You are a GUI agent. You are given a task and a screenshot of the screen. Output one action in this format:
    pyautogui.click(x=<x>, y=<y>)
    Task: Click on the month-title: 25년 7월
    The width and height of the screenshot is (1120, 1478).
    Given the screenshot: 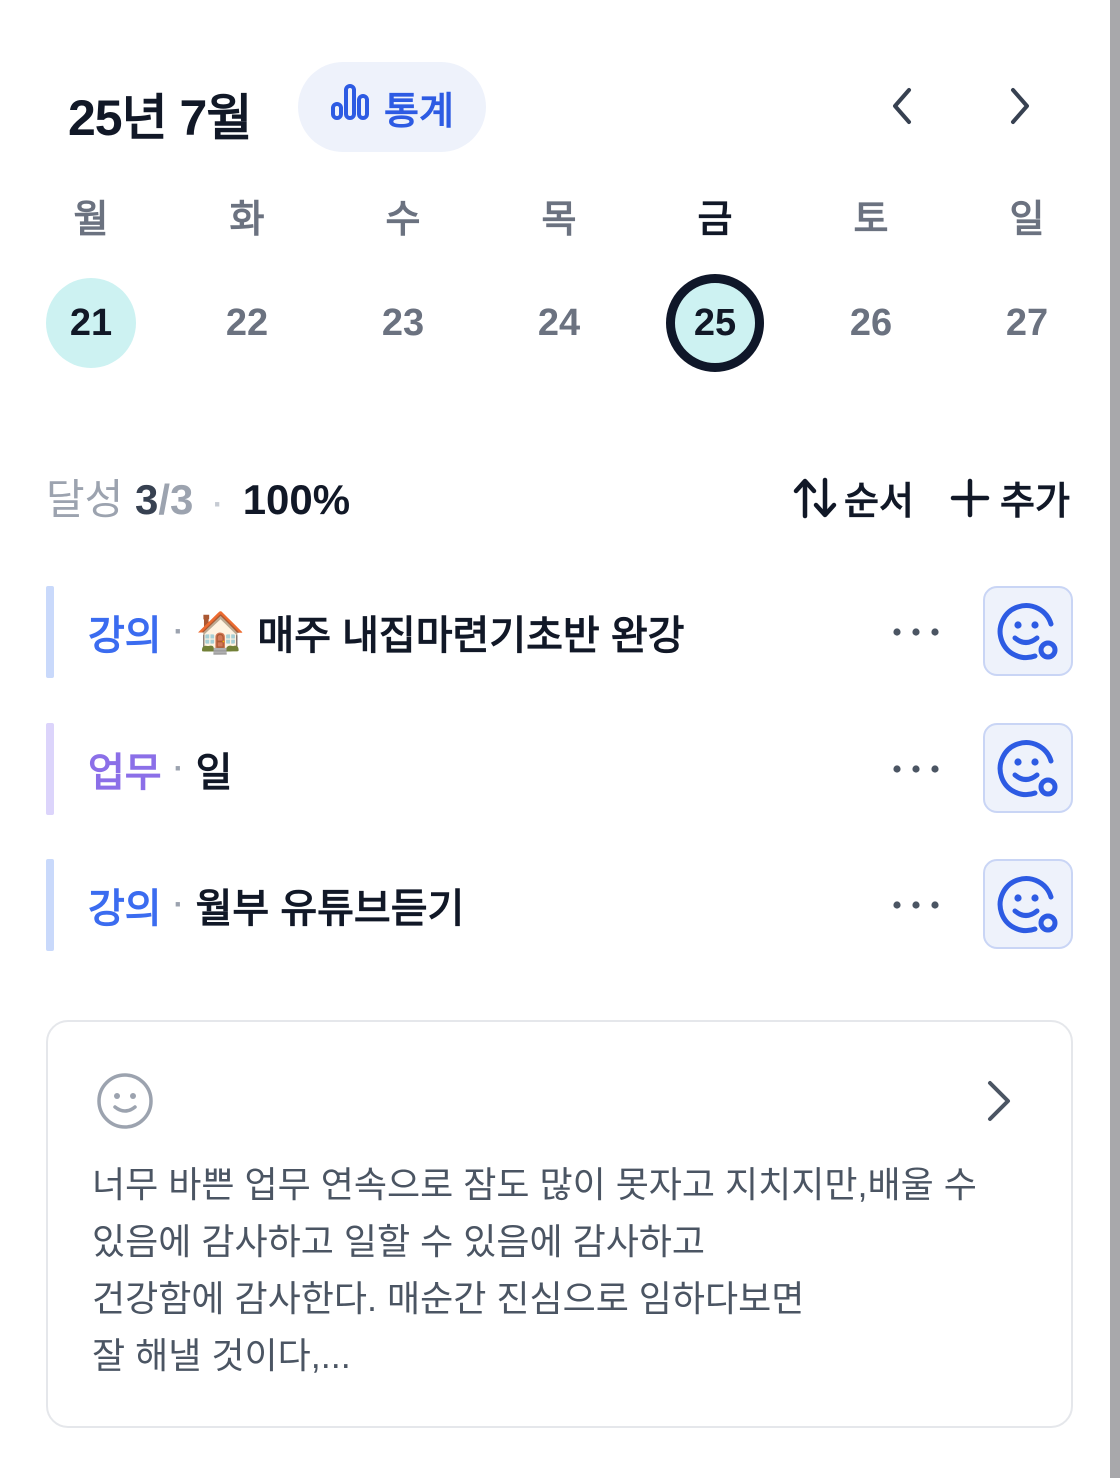 What is the action you would take?
    pyautogui.click(x=160, y=118)
    